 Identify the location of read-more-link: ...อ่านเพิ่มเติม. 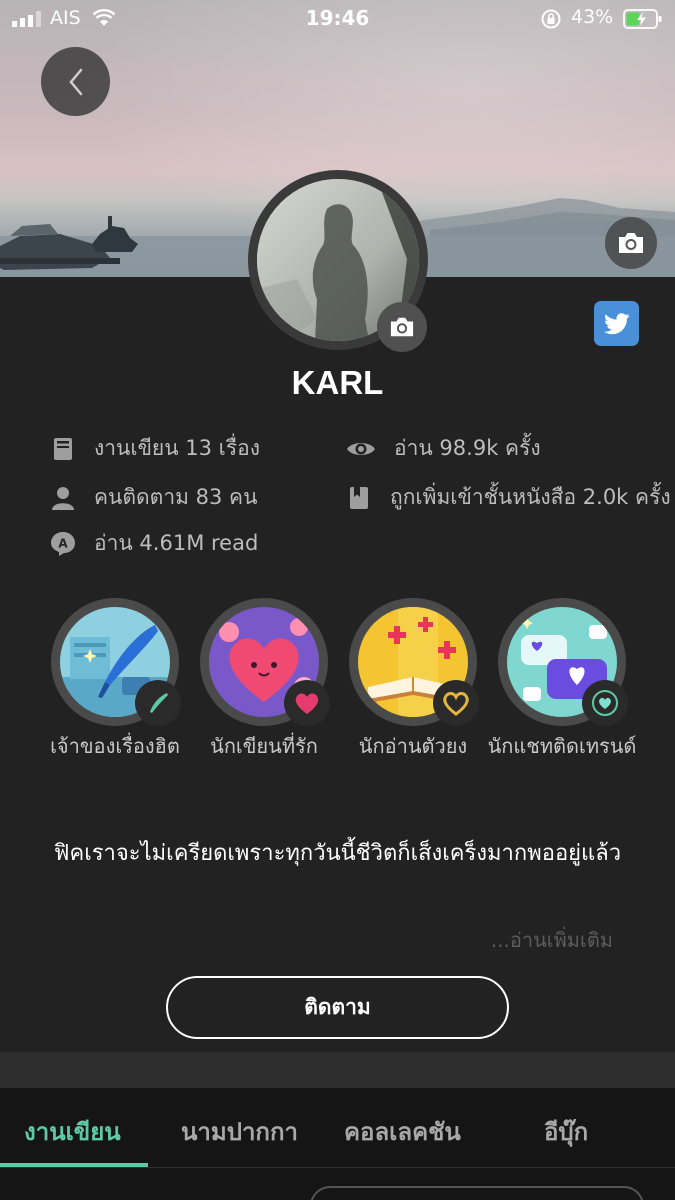
(552, 940).